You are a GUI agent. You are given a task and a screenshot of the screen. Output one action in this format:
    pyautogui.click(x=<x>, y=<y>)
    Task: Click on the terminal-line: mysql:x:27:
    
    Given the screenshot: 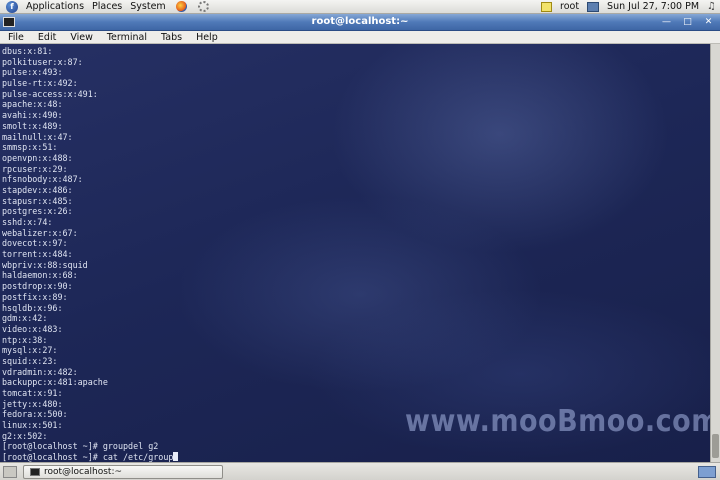 What is the action you would take?
    pyautogui.click(x=30, y=350)
    